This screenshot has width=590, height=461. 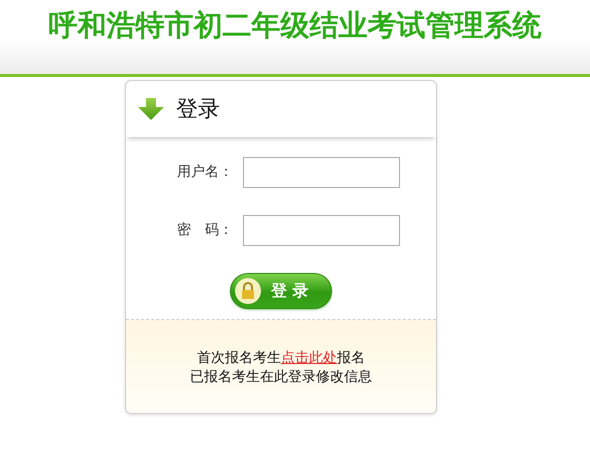 I want to click on page-title: 呼和浩特市初二年级结业考试管理系统, so click(x=295, y=25).